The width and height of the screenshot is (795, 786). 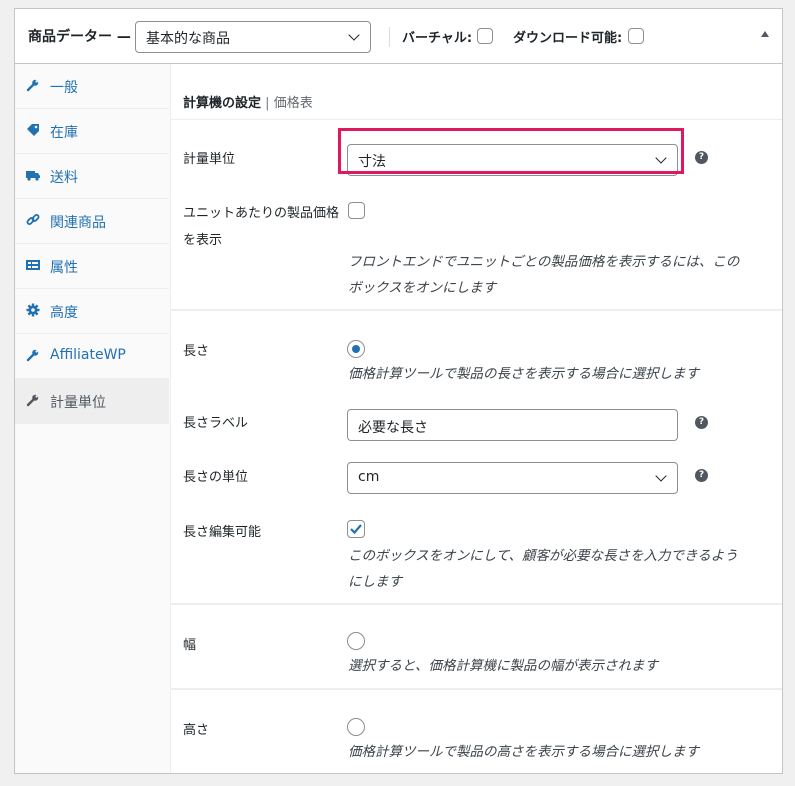 I want to click on width-radio, so click(x=356, y=641).